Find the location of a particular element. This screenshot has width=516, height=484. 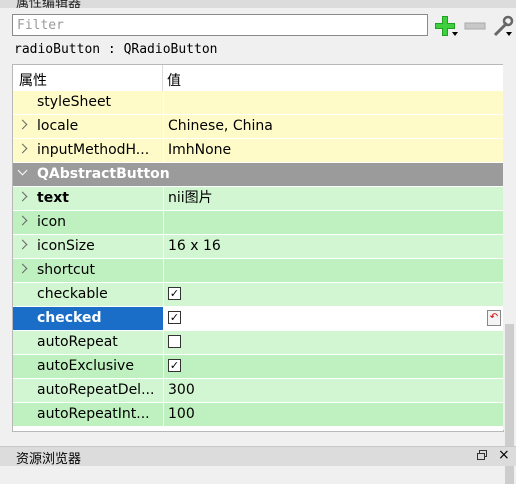

resource-browser-dock: 资源浏览器 × is located at coordinates (258, 456).